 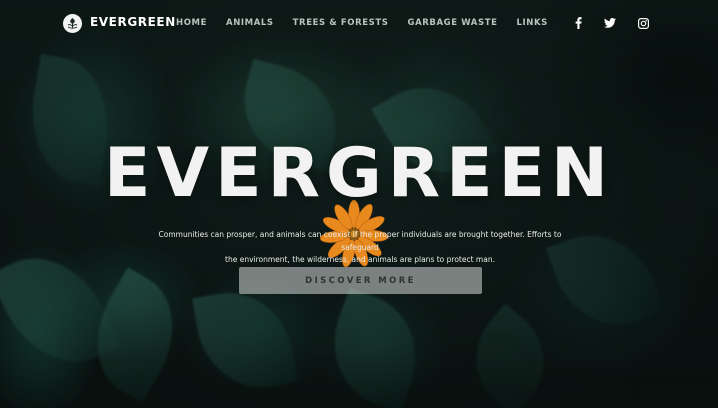 What do you see at coordinates (453, 23) in the screenshot?
I see `nav-link-garbage-waste: GARBAGE WASTE` at bounding box center [453, 23].